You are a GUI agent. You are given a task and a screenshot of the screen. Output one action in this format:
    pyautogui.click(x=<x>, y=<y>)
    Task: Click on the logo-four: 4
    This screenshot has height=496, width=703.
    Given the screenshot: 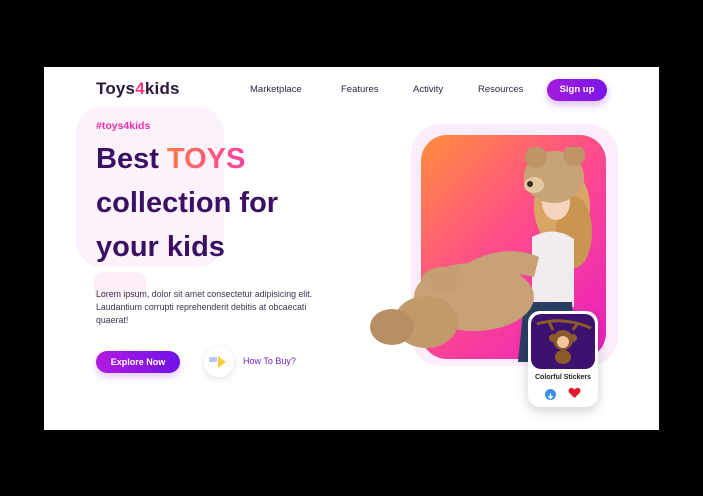 What is the action you would take?
    pyautogui.click(x=140, y=88)
    